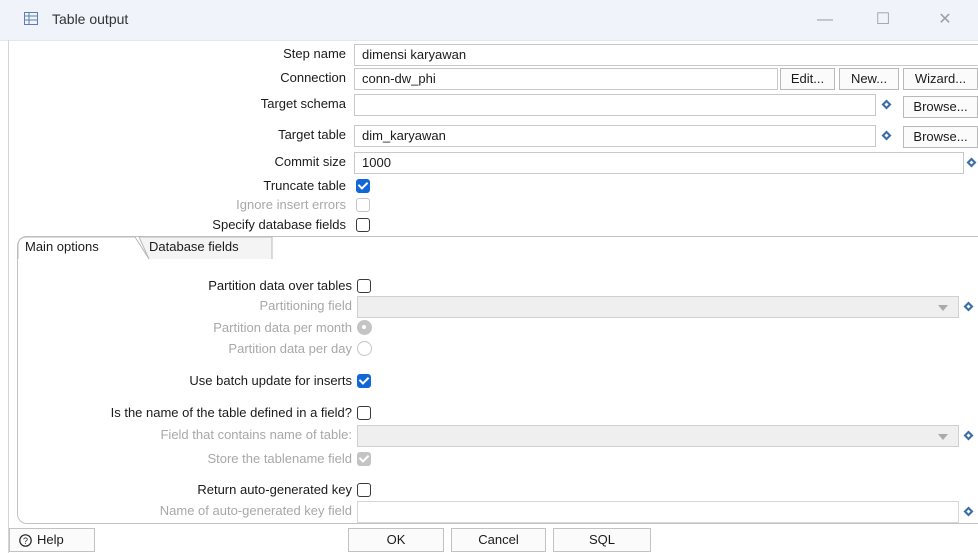  I want to click on specify-database-fields-label: Specify database fields, so click(279, 224).